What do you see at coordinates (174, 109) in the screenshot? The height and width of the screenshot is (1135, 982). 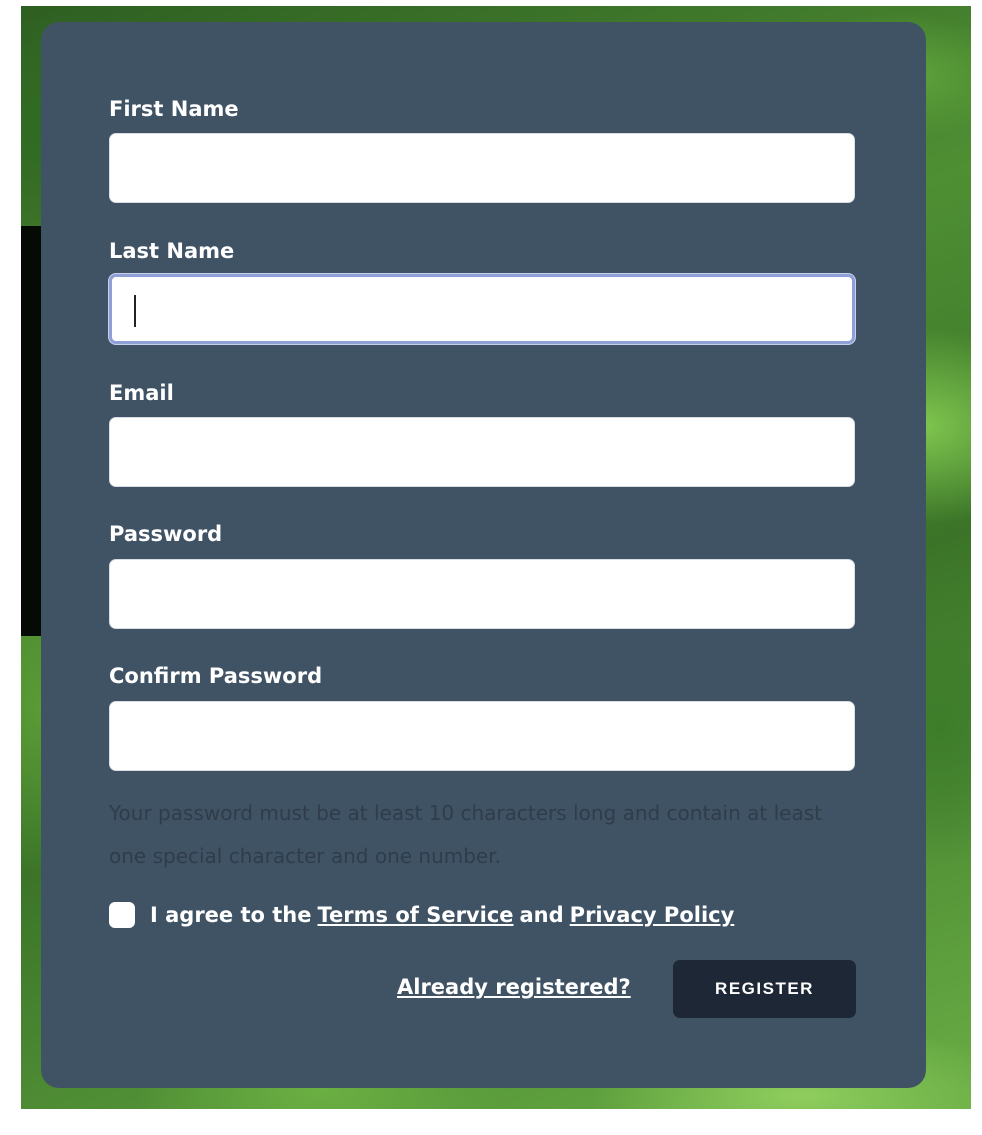 I see `first-name-label: First Name` at bounding box center [174, 109].